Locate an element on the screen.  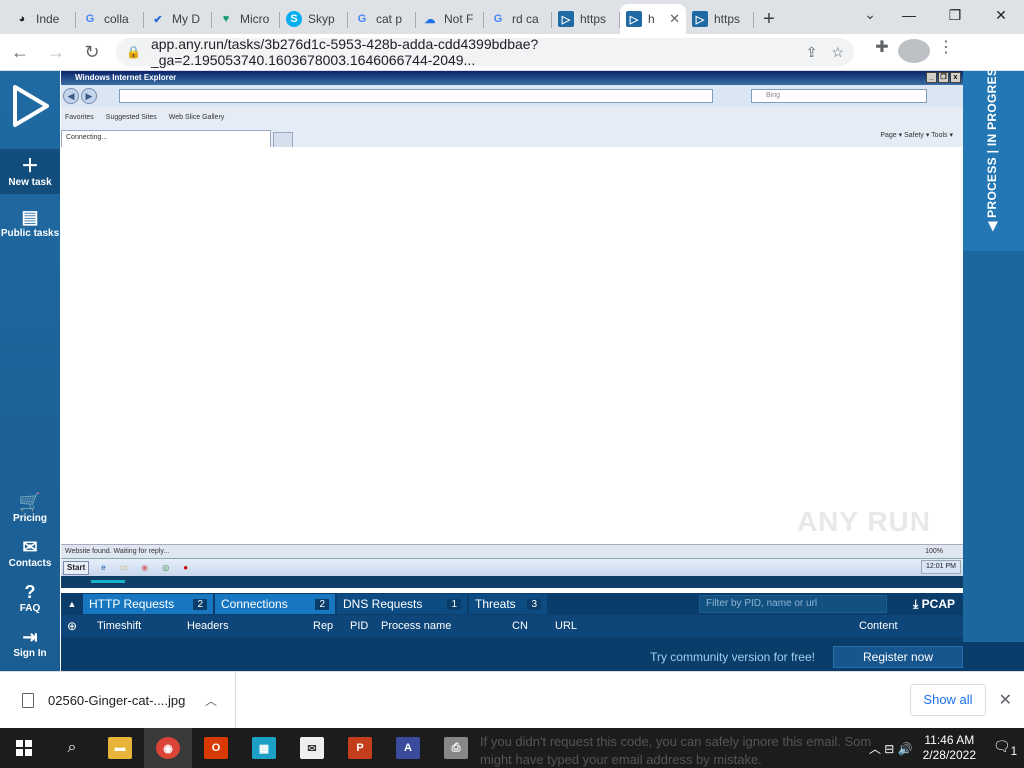
powerpoint-icon: P is located at coordinates (360, 748).